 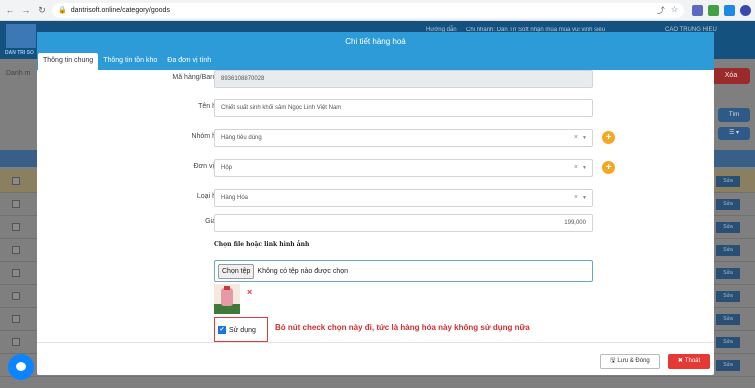 I want to click on type-select-value: Hàng Hóa, so click(x=235, y=198).